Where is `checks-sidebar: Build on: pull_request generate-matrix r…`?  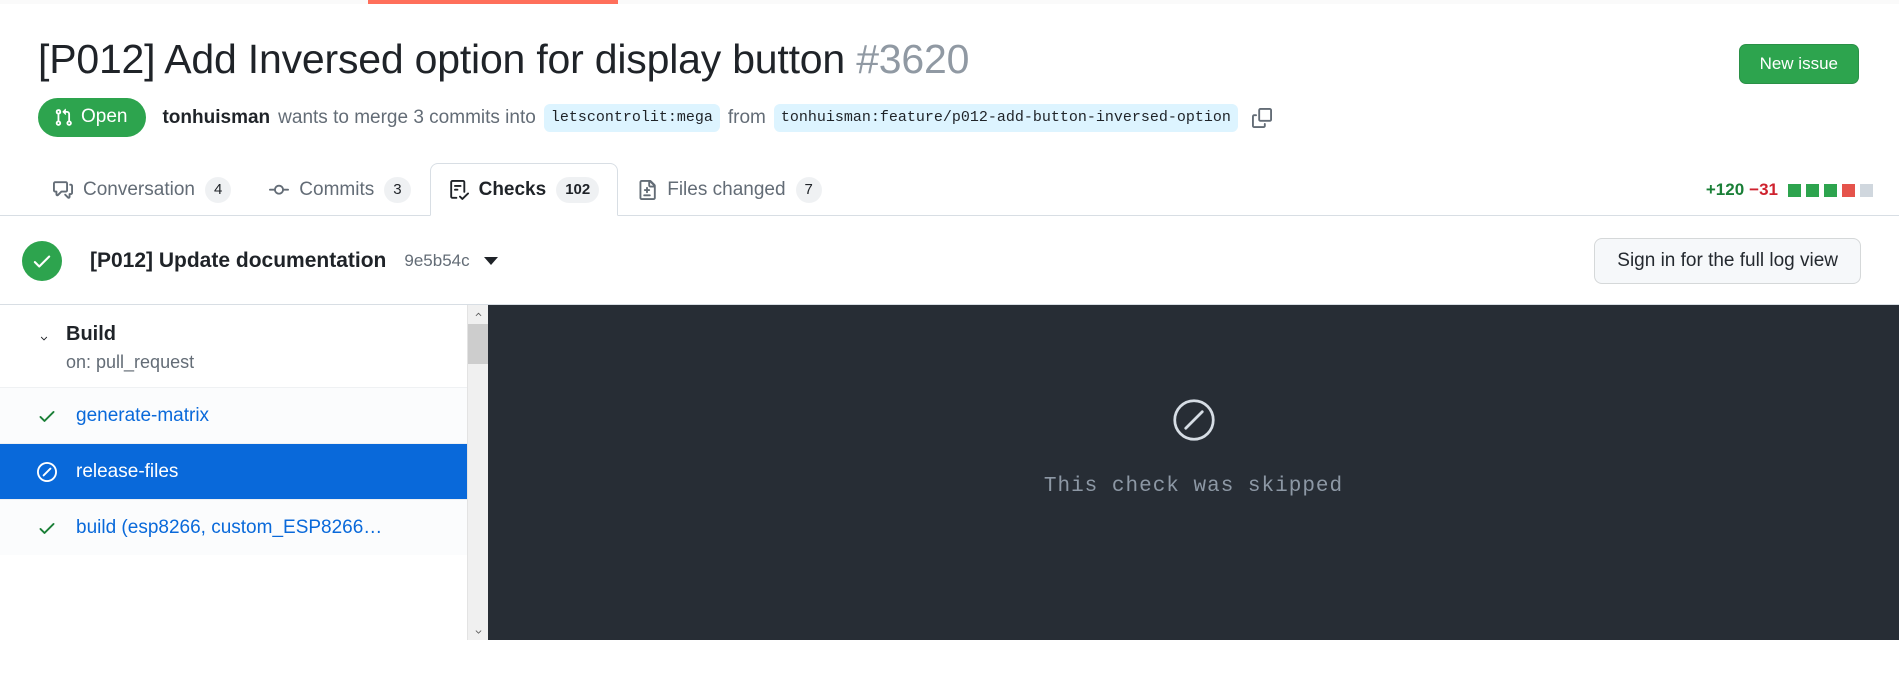
checks-sidebar: Build on: pull_request generate-matrix r… is located at coordinates (244, 473).